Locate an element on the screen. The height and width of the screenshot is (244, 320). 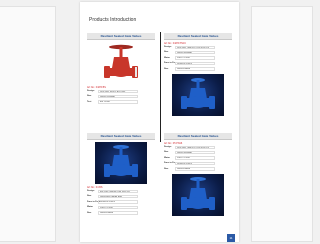
page-number-badge: 11 is located at coordinates (231, 238).